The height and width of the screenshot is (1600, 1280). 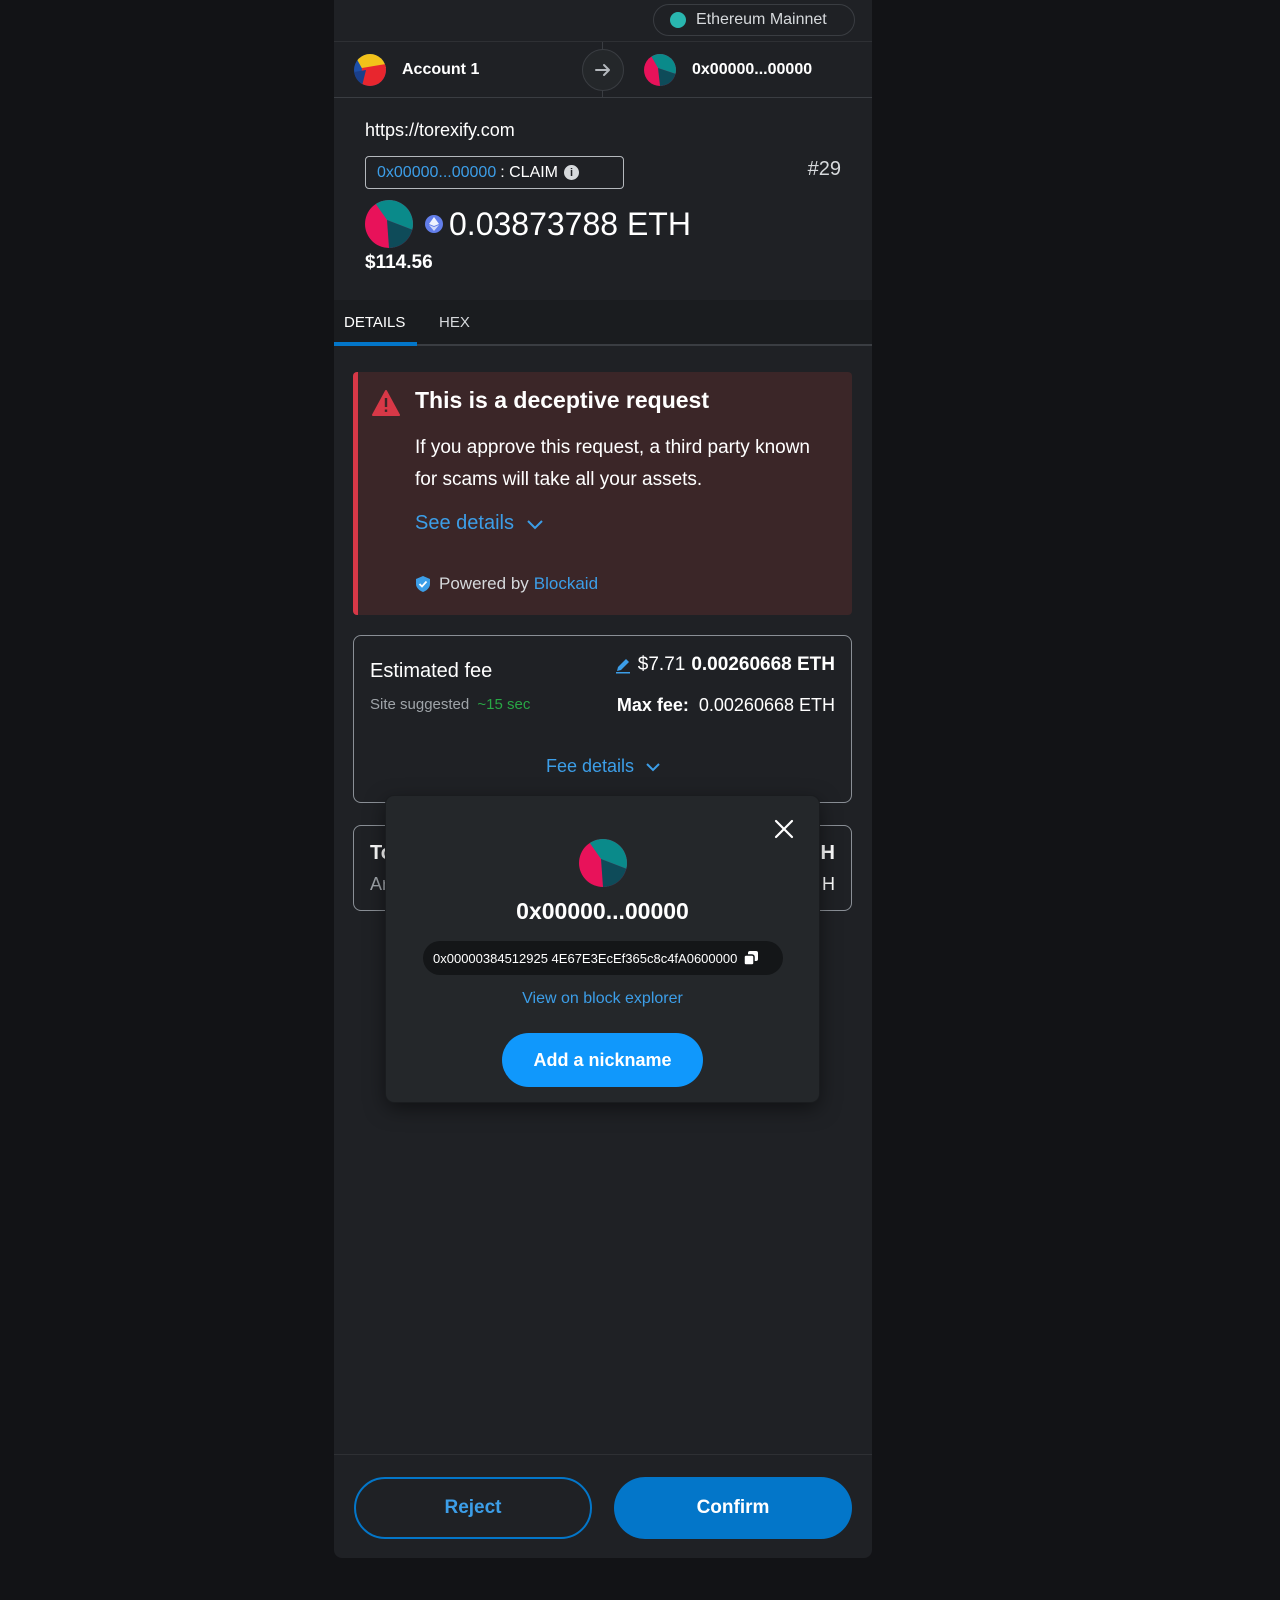 I want to click on to-account: 0x00000...00000, so click(x=728, y=70).